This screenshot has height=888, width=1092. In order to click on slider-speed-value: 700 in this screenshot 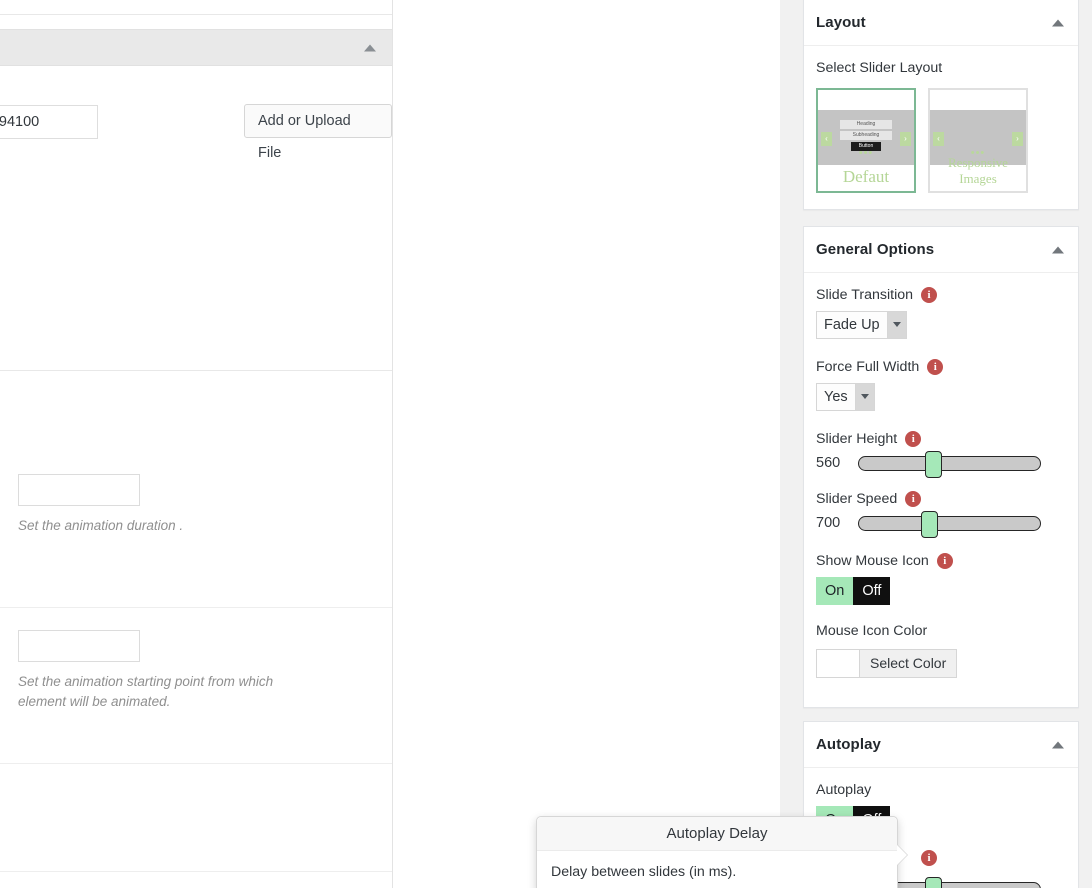, I will do `click(828, 523)`.